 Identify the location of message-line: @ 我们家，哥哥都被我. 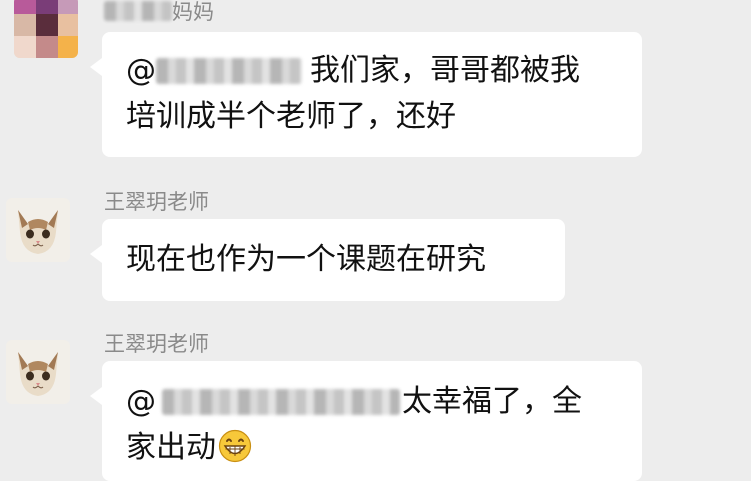
(372, 71).